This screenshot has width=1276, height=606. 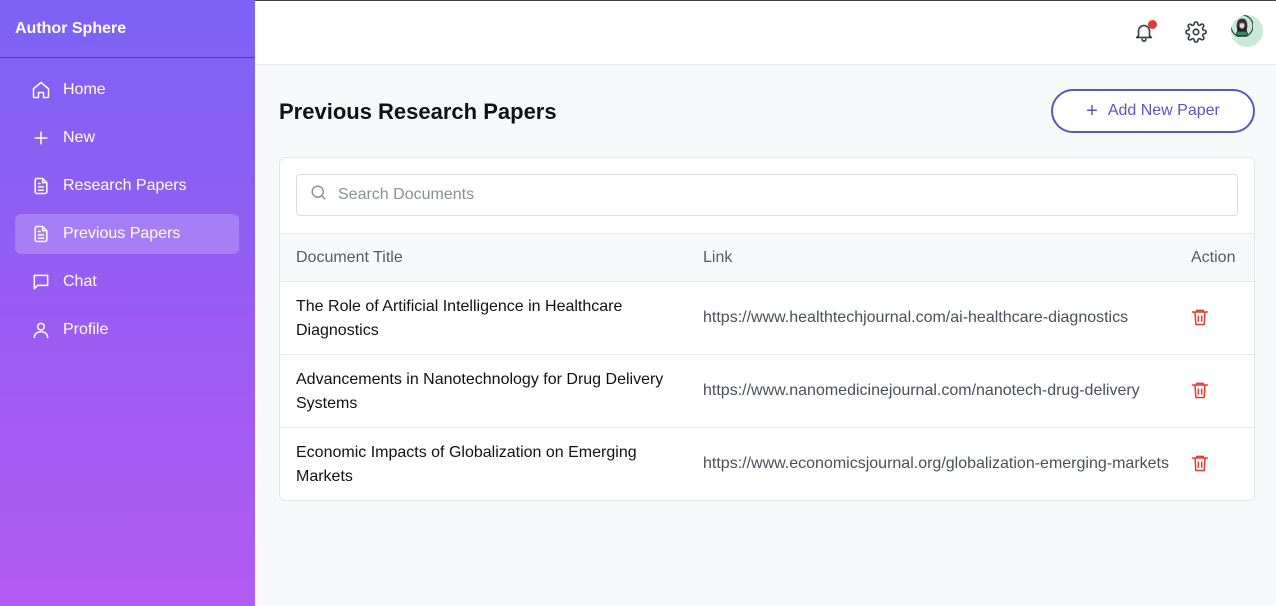 What do you see at coordinates (127, 90) in the screenshot?
I see `sidebar-item-home: Home` at bounding box center [127, 90].